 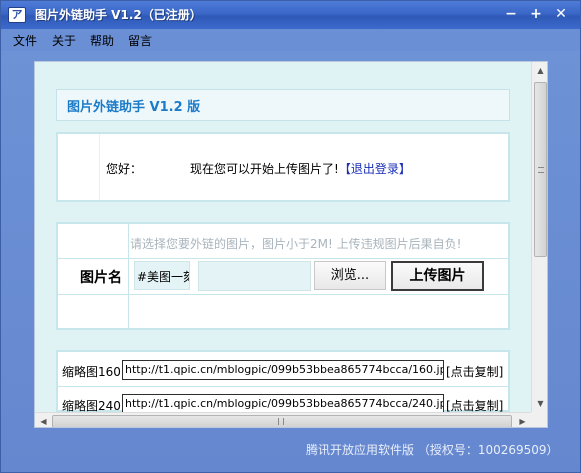 What do you see at coordinates (540, 70) in the screenshot?
I see `scroll-up-arrow-icon: ▲` at bounding box center [540, 70].